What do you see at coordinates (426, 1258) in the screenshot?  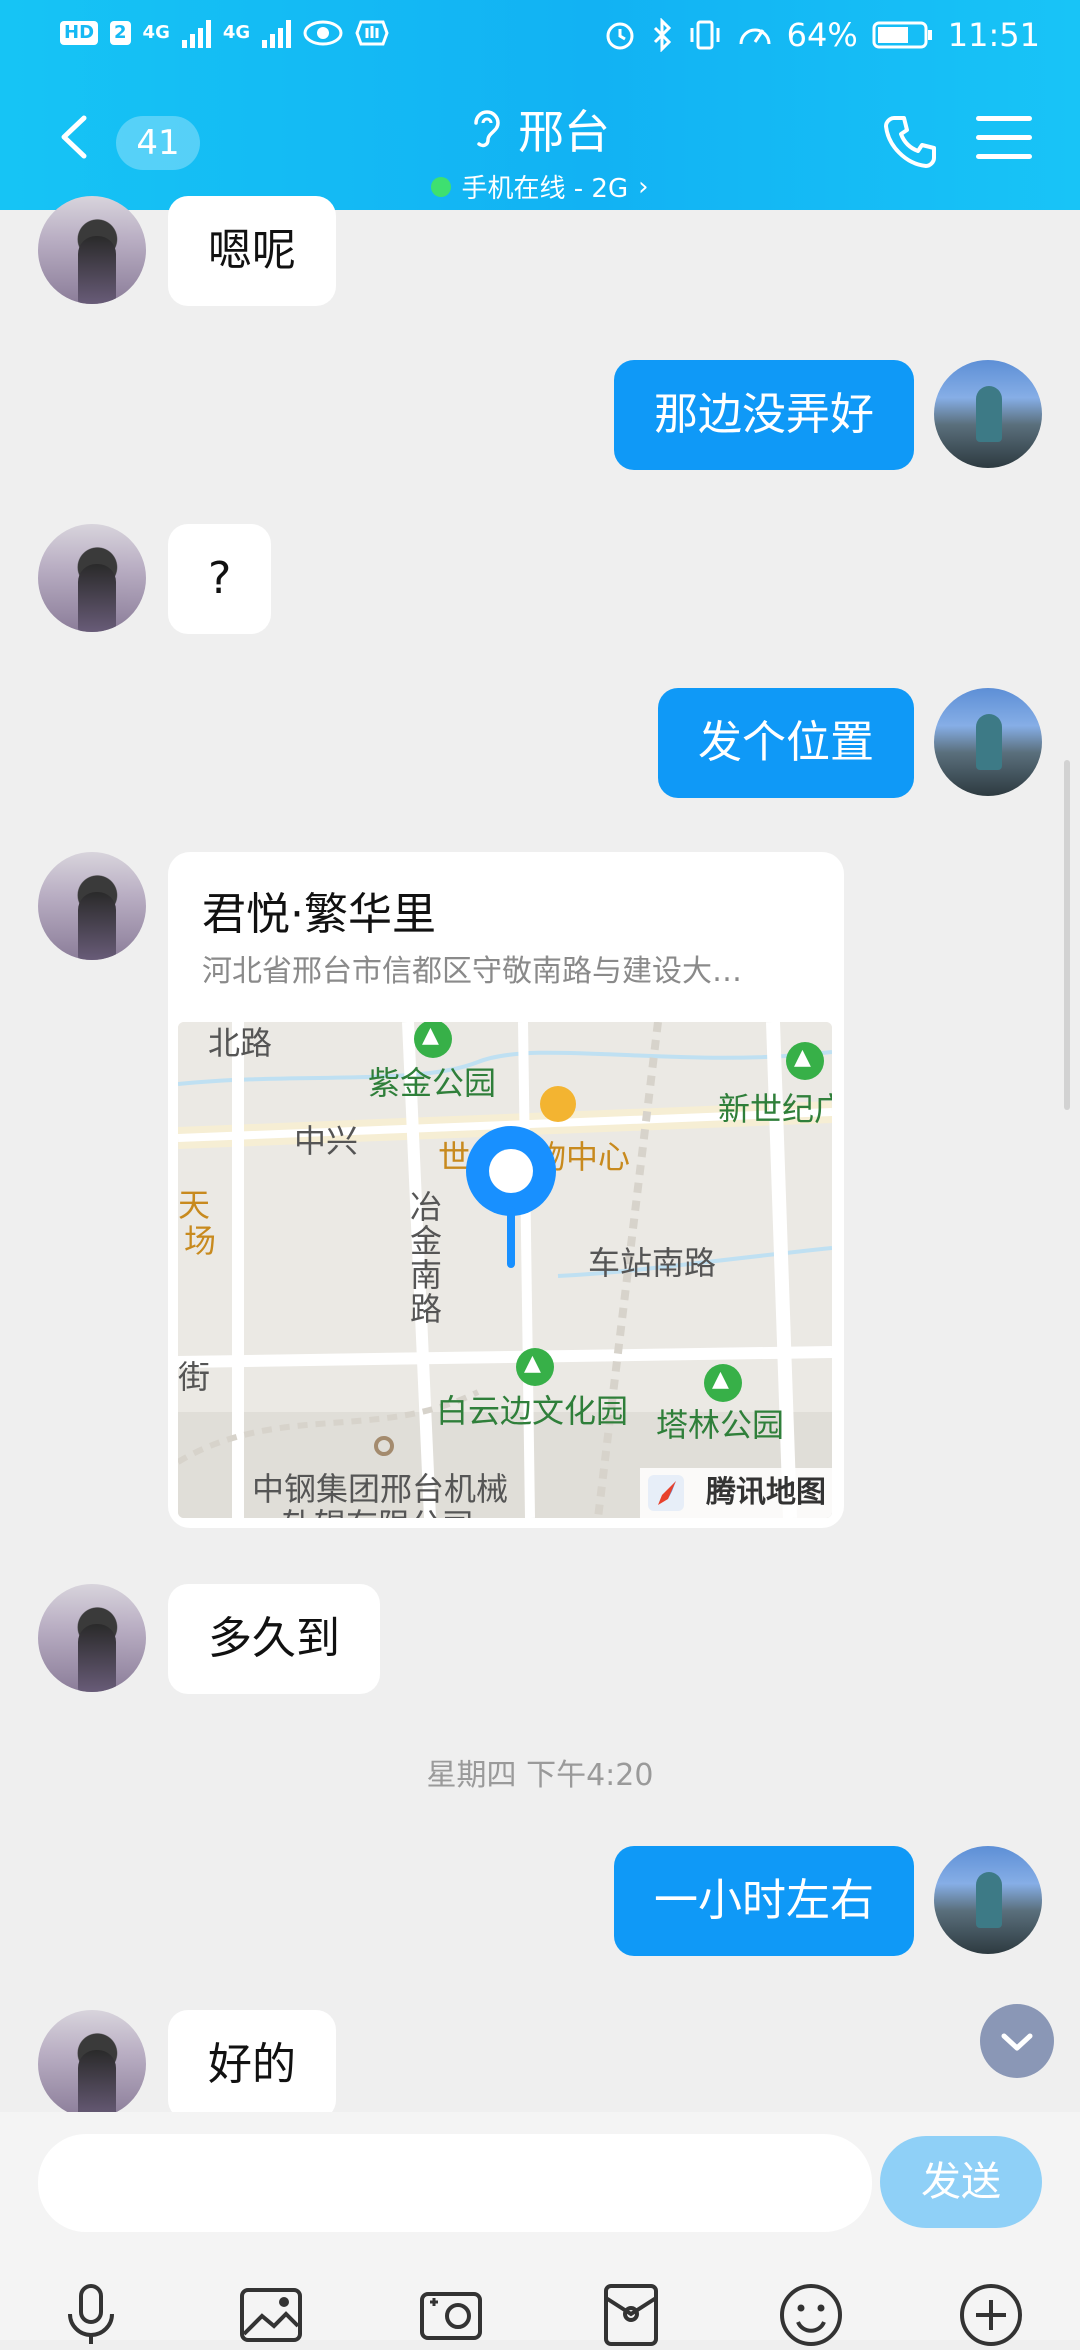 I see `map-label: 冶金南路` at bounding box center [426, 1258].